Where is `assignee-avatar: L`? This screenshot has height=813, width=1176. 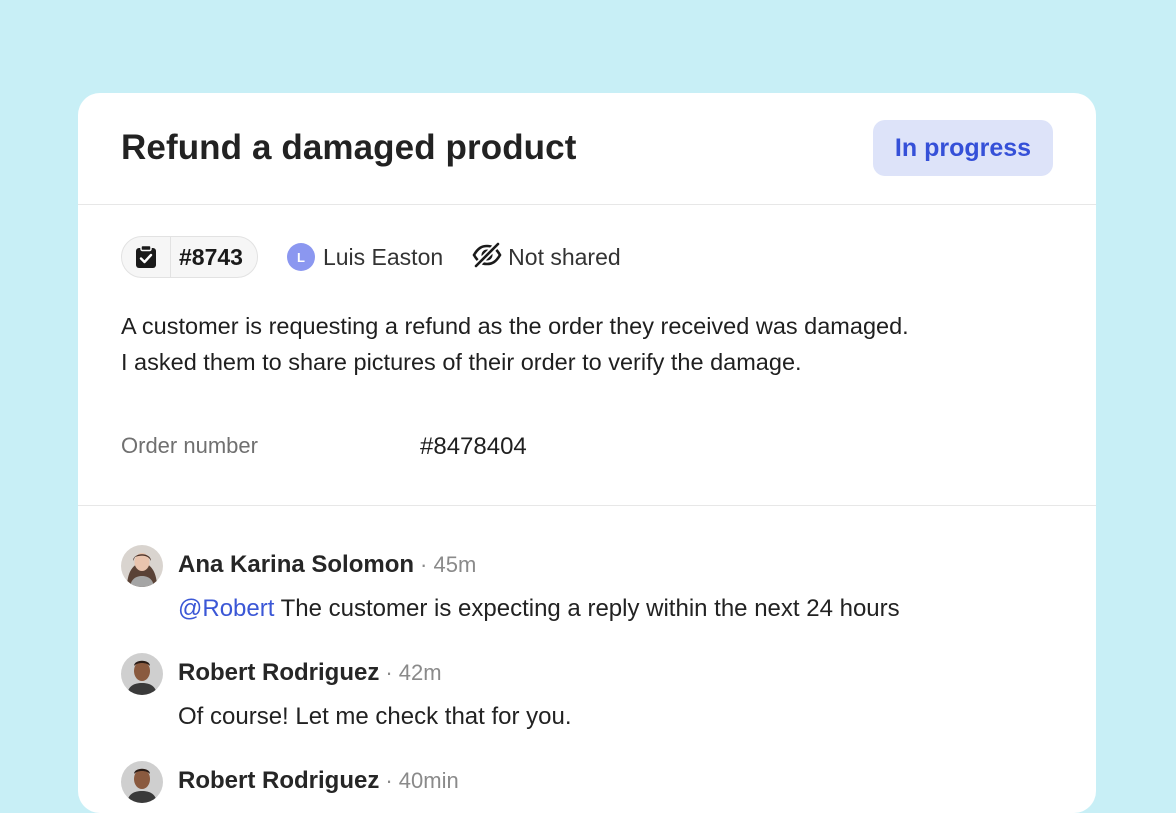 assignee-avatar: L is located at coordinates (300, 257).